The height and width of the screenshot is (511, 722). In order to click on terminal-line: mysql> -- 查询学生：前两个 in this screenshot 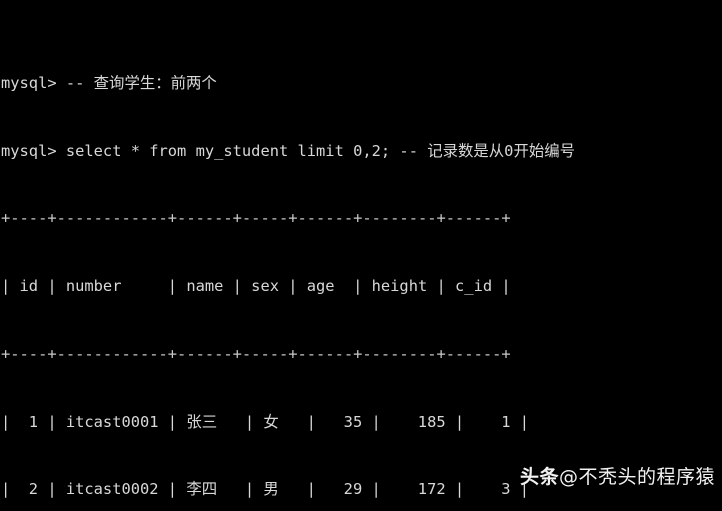, I will do `click(361, 83)`.